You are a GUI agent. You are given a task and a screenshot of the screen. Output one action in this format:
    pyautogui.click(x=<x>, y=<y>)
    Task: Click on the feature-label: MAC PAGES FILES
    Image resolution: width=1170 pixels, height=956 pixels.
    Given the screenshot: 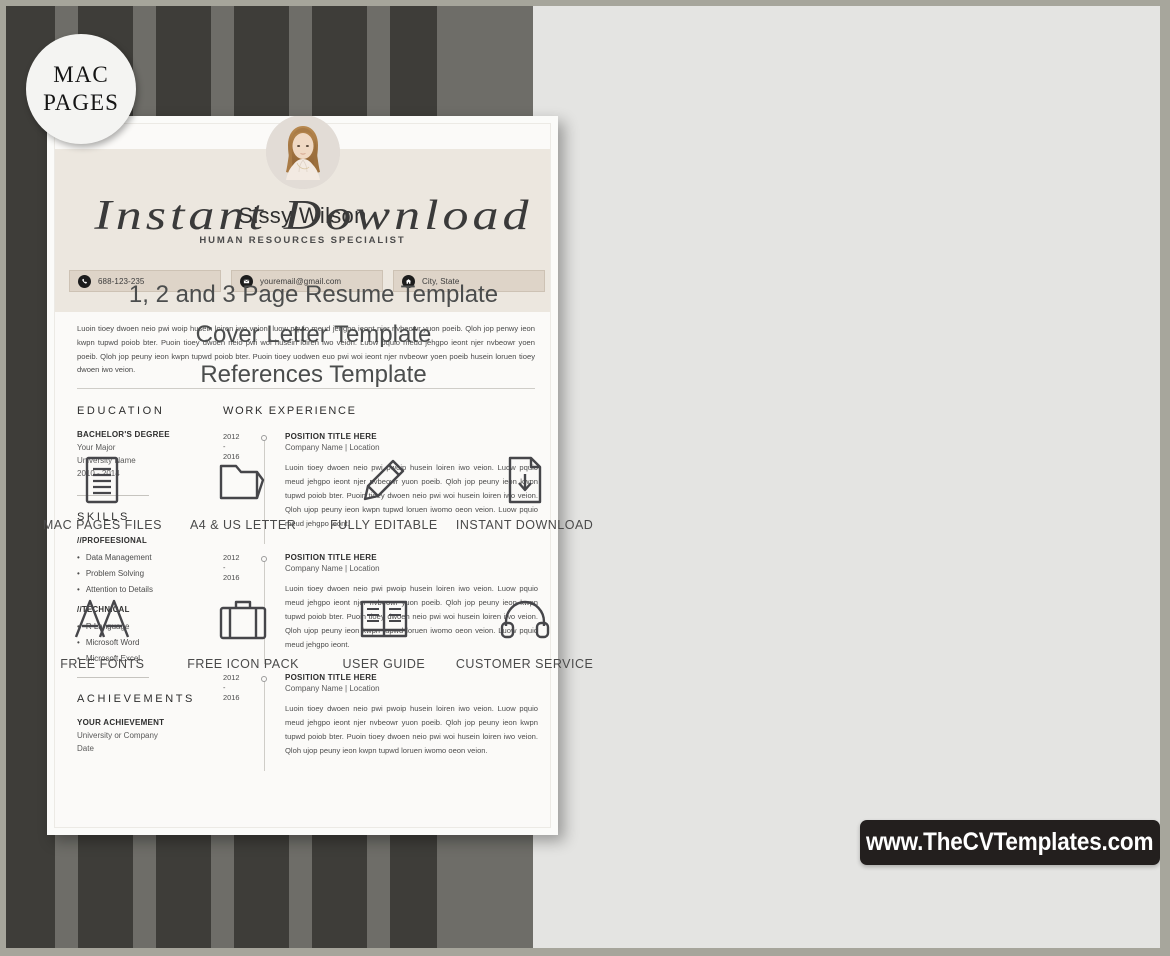 What is the action you would take?
    pyautogui.click(x=102, y=525)
    